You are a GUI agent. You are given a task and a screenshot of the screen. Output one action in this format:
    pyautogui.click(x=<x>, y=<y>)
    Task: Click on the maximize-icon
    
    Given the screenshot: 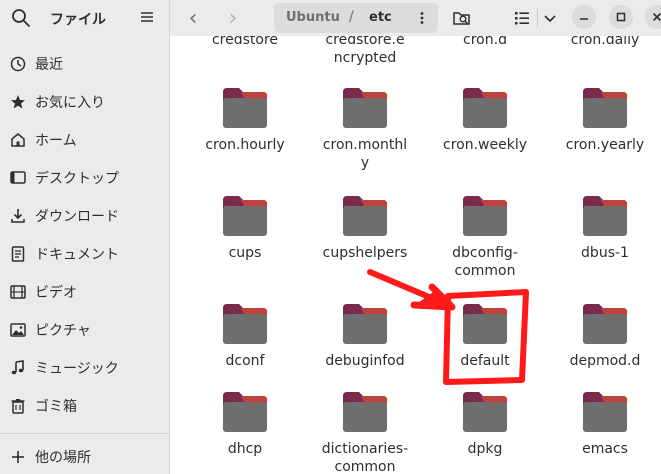 What is the action you would take?
    pyautogui.click(x=621, y=17)
    